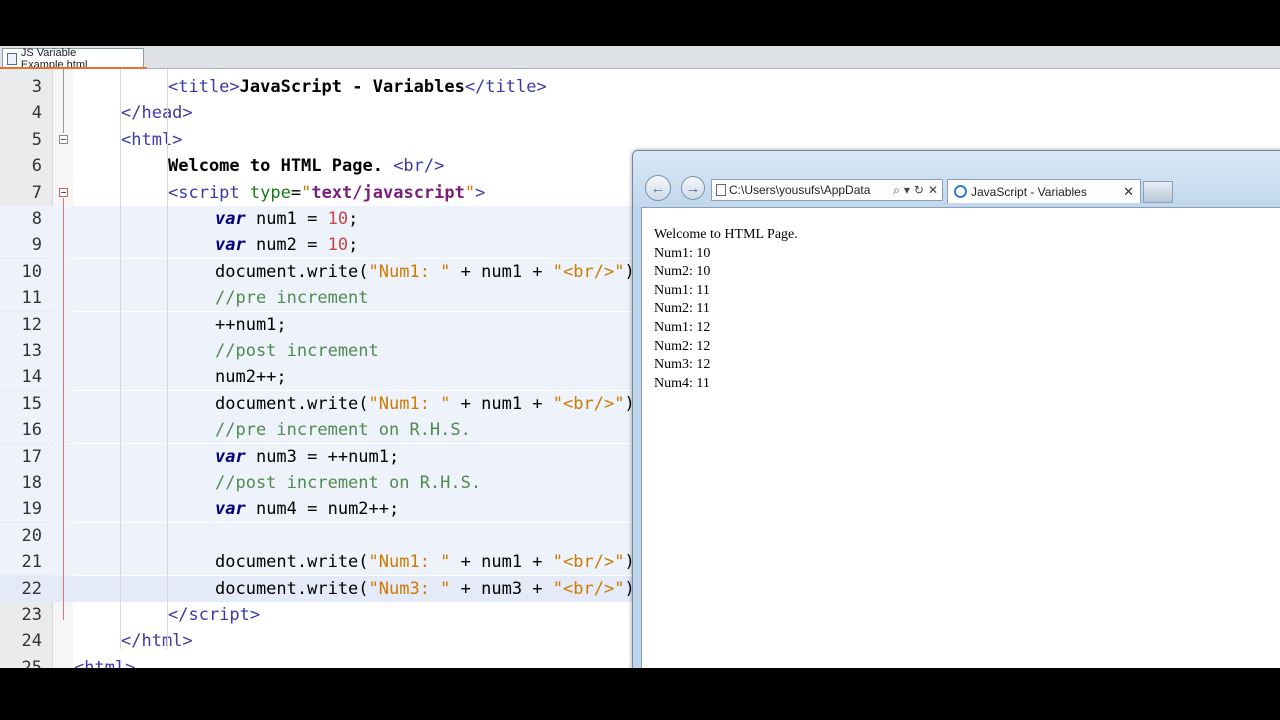  I want to click on code-text: </html>, so click(157, 641).